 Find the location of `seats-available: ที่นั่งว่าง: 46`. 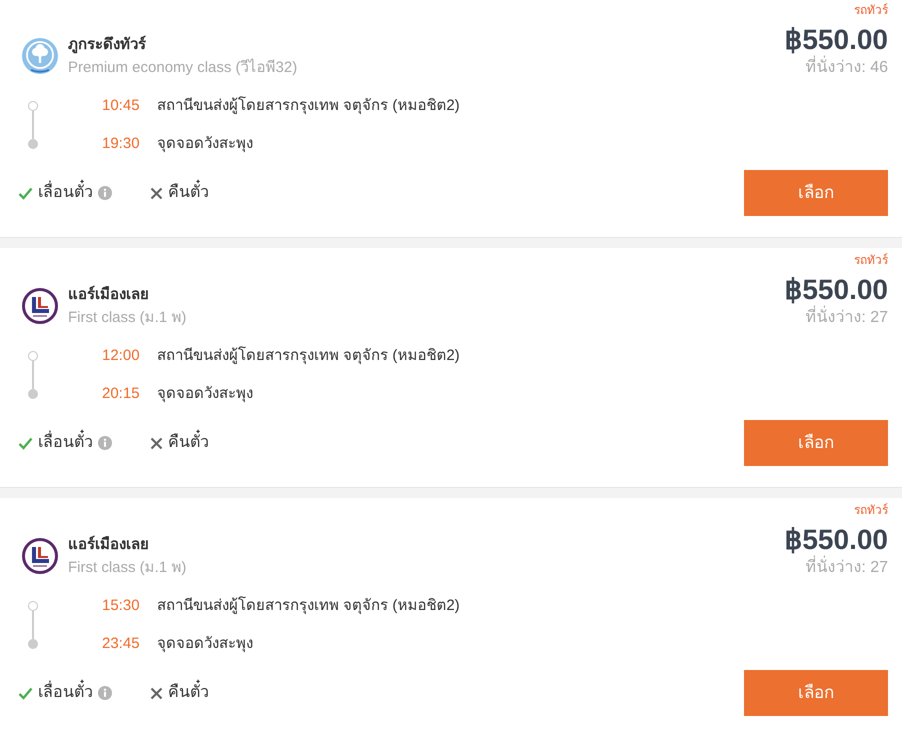

seats-available: ที่นั่งว่าง: 46 is located at coordinates (846, 68).